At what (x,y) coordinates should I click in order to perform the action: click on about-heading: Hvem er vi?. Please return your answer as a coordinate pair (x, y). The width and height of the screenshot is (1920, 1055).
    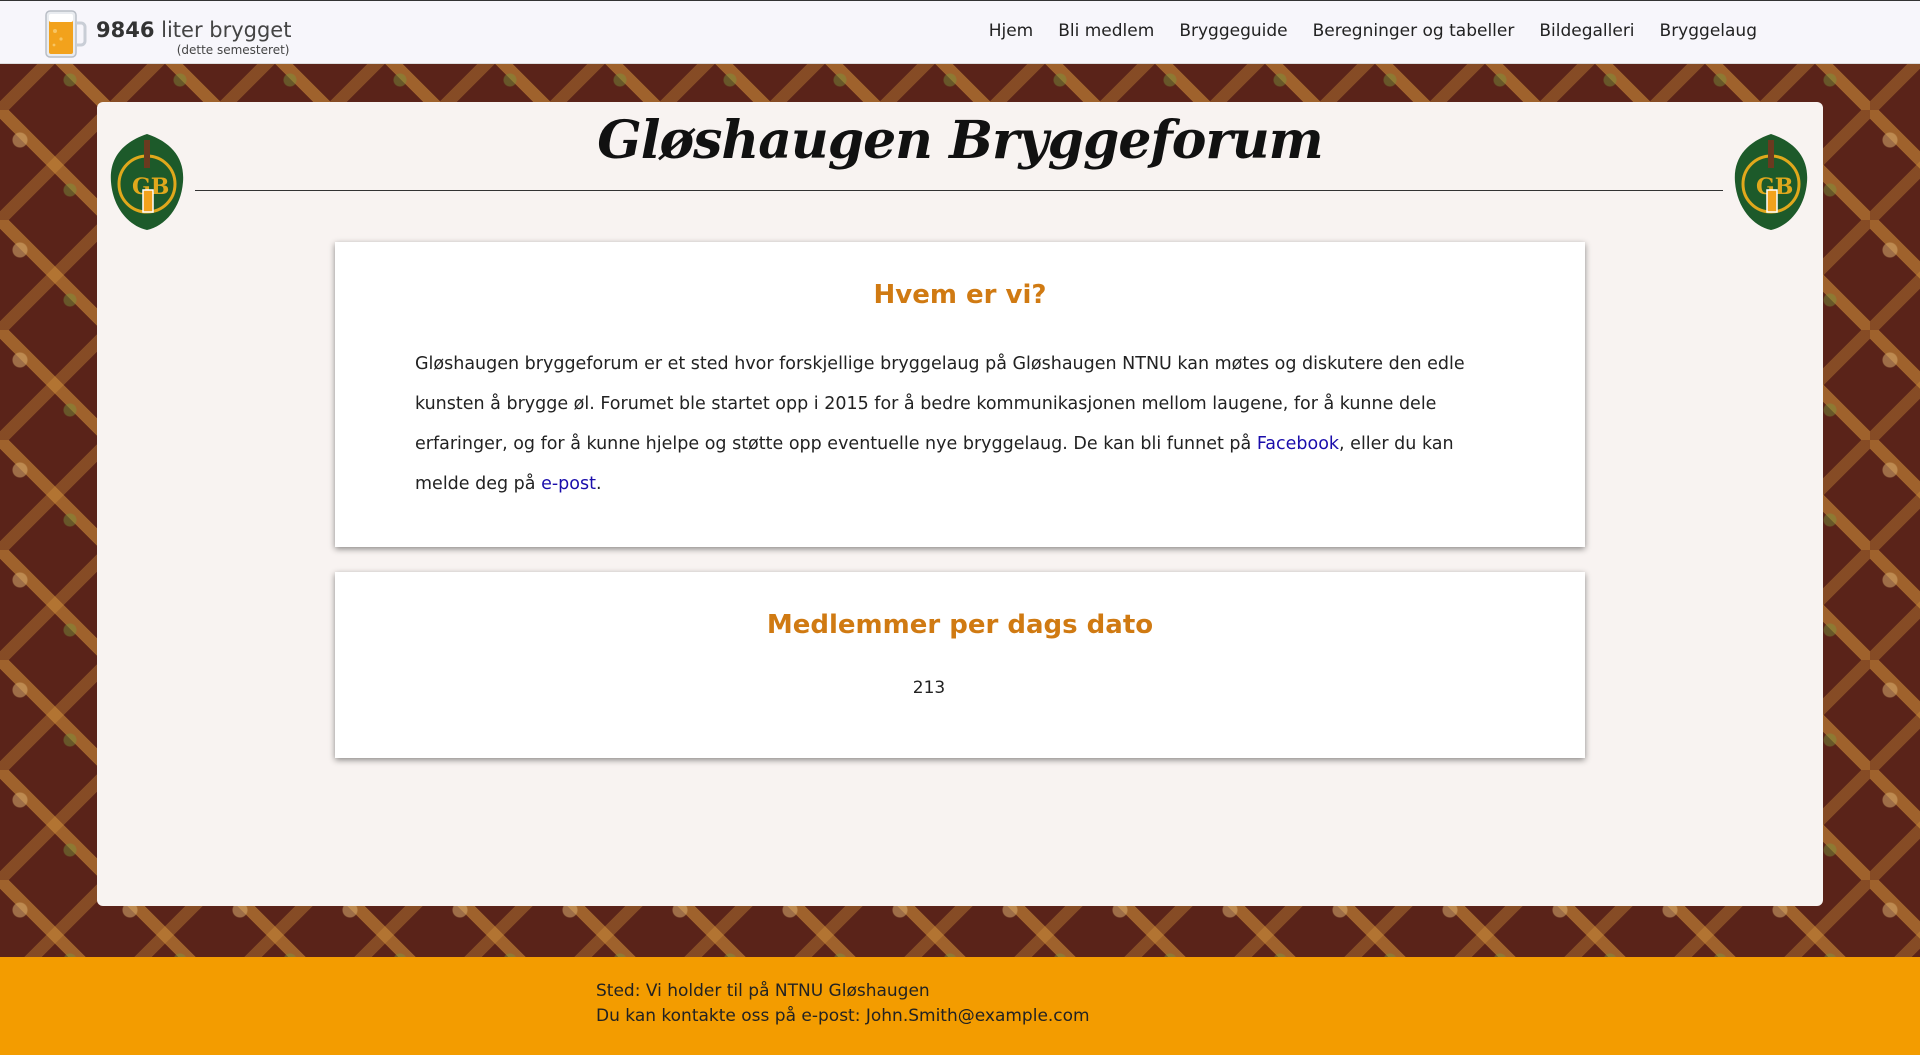
    Looking at the image, I should click on (960, 295).